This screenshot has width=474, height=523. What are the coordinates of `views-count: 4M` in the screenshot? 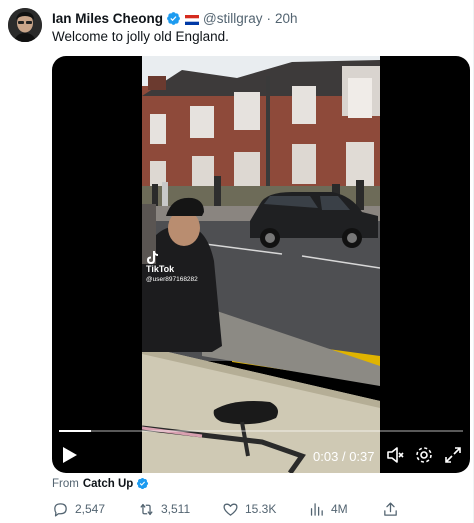 It's located at (339, 509).